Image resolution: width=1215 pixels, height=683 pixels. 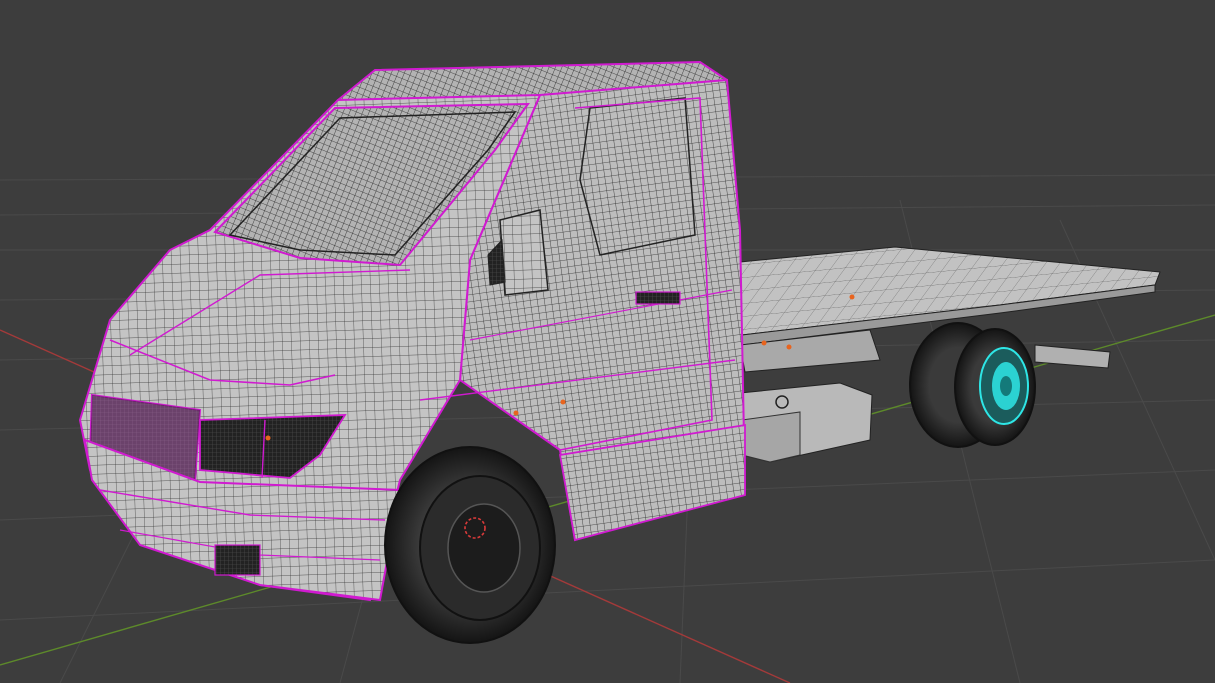 I want to click on fog-light, so click(x=237, y=560).